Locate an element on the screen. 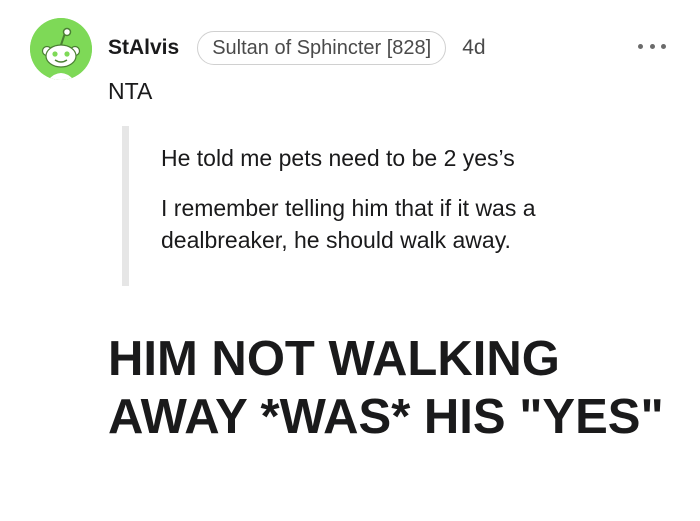 The image size is (700, 521). reddit-snoo-icon is located at coordinates (61, 49).